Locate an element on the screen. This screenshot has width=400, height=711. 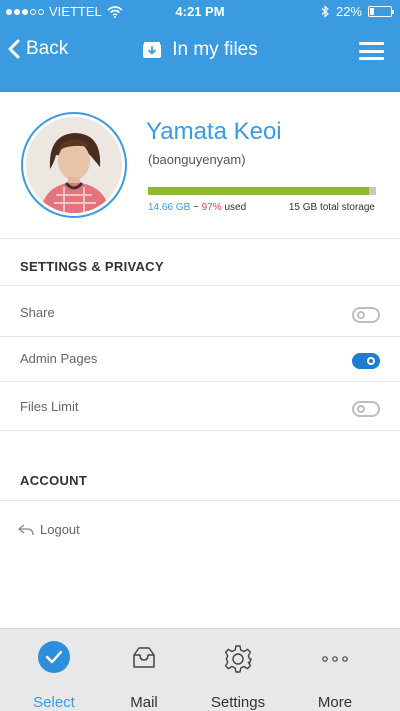
page-title-text: In my files is located at coordinates (215, 49).